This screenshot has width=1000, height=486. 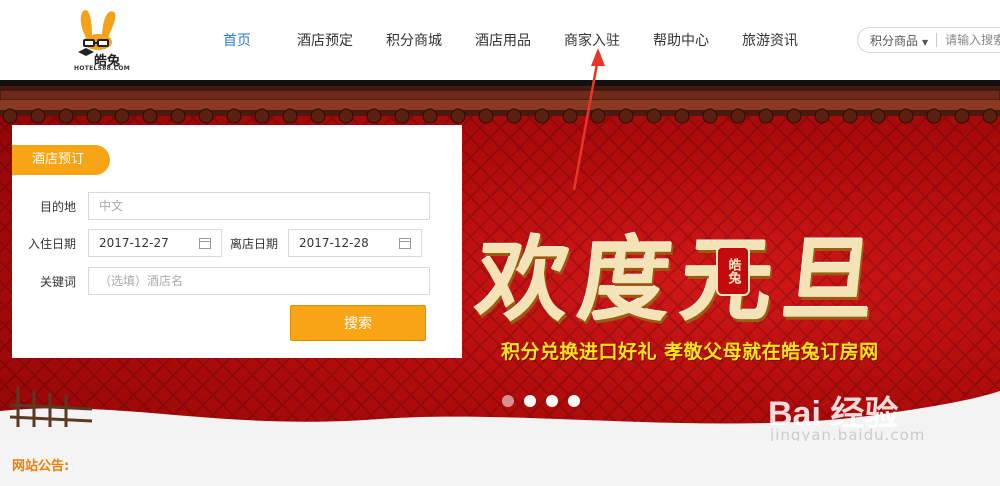 I want to click on banner-headline: 欢度元旦, so click(x=681, y=280).